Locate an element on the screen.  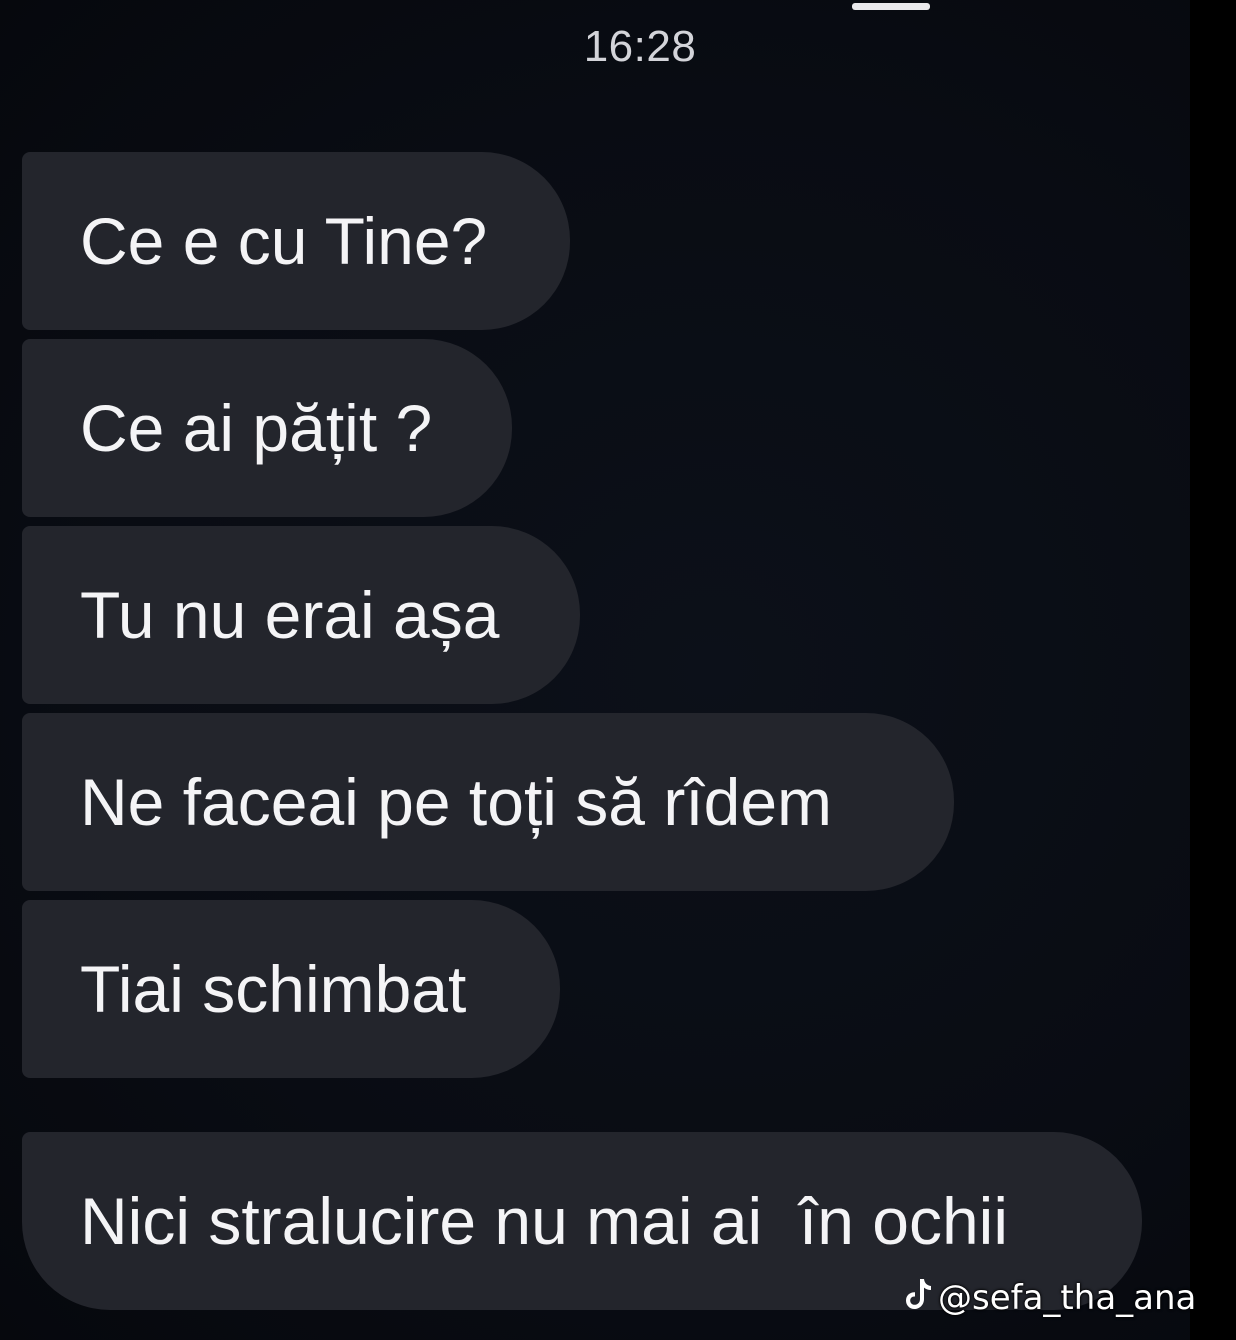
frame-edge is located at coordinates (1213, 670).